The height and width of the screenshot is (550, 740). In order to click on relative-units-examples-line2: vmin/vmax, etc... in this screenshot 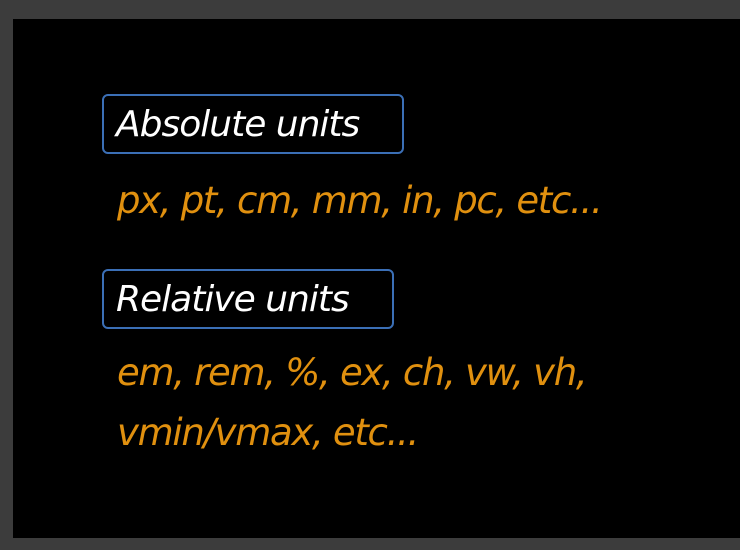, I will do `click(268, 432)`.